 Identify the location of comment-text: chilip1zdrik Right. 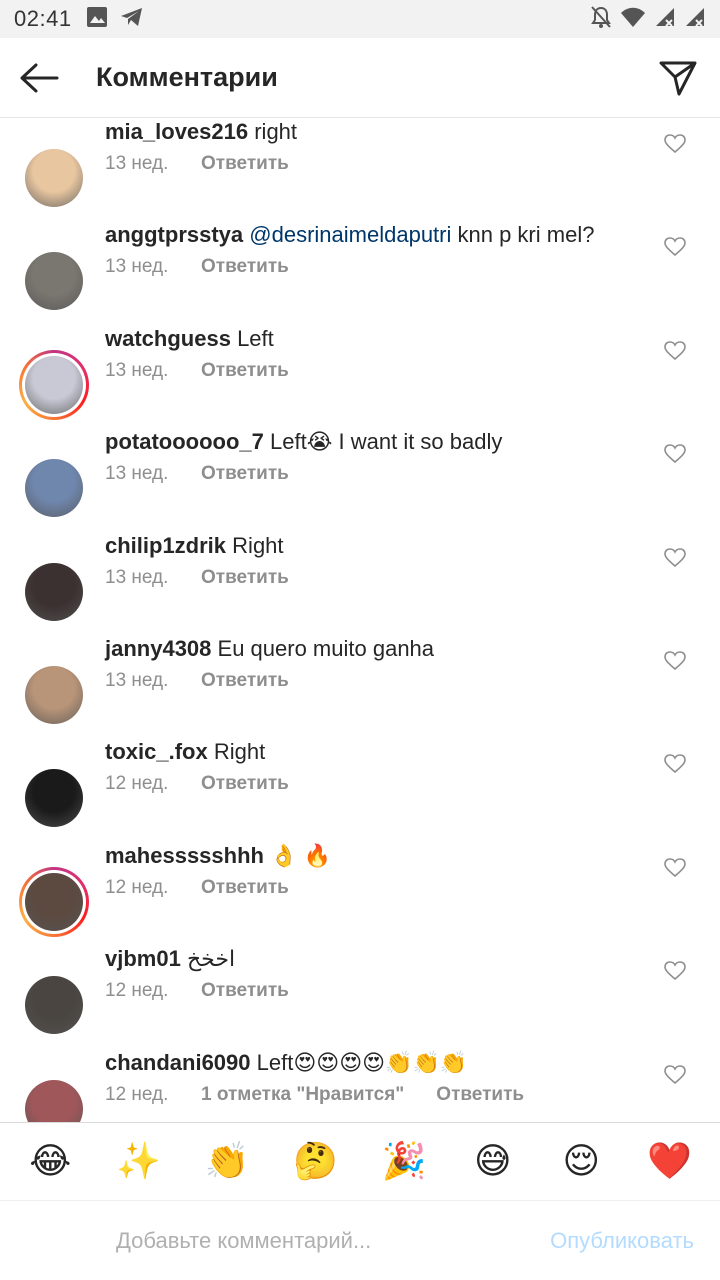
(194, 546).